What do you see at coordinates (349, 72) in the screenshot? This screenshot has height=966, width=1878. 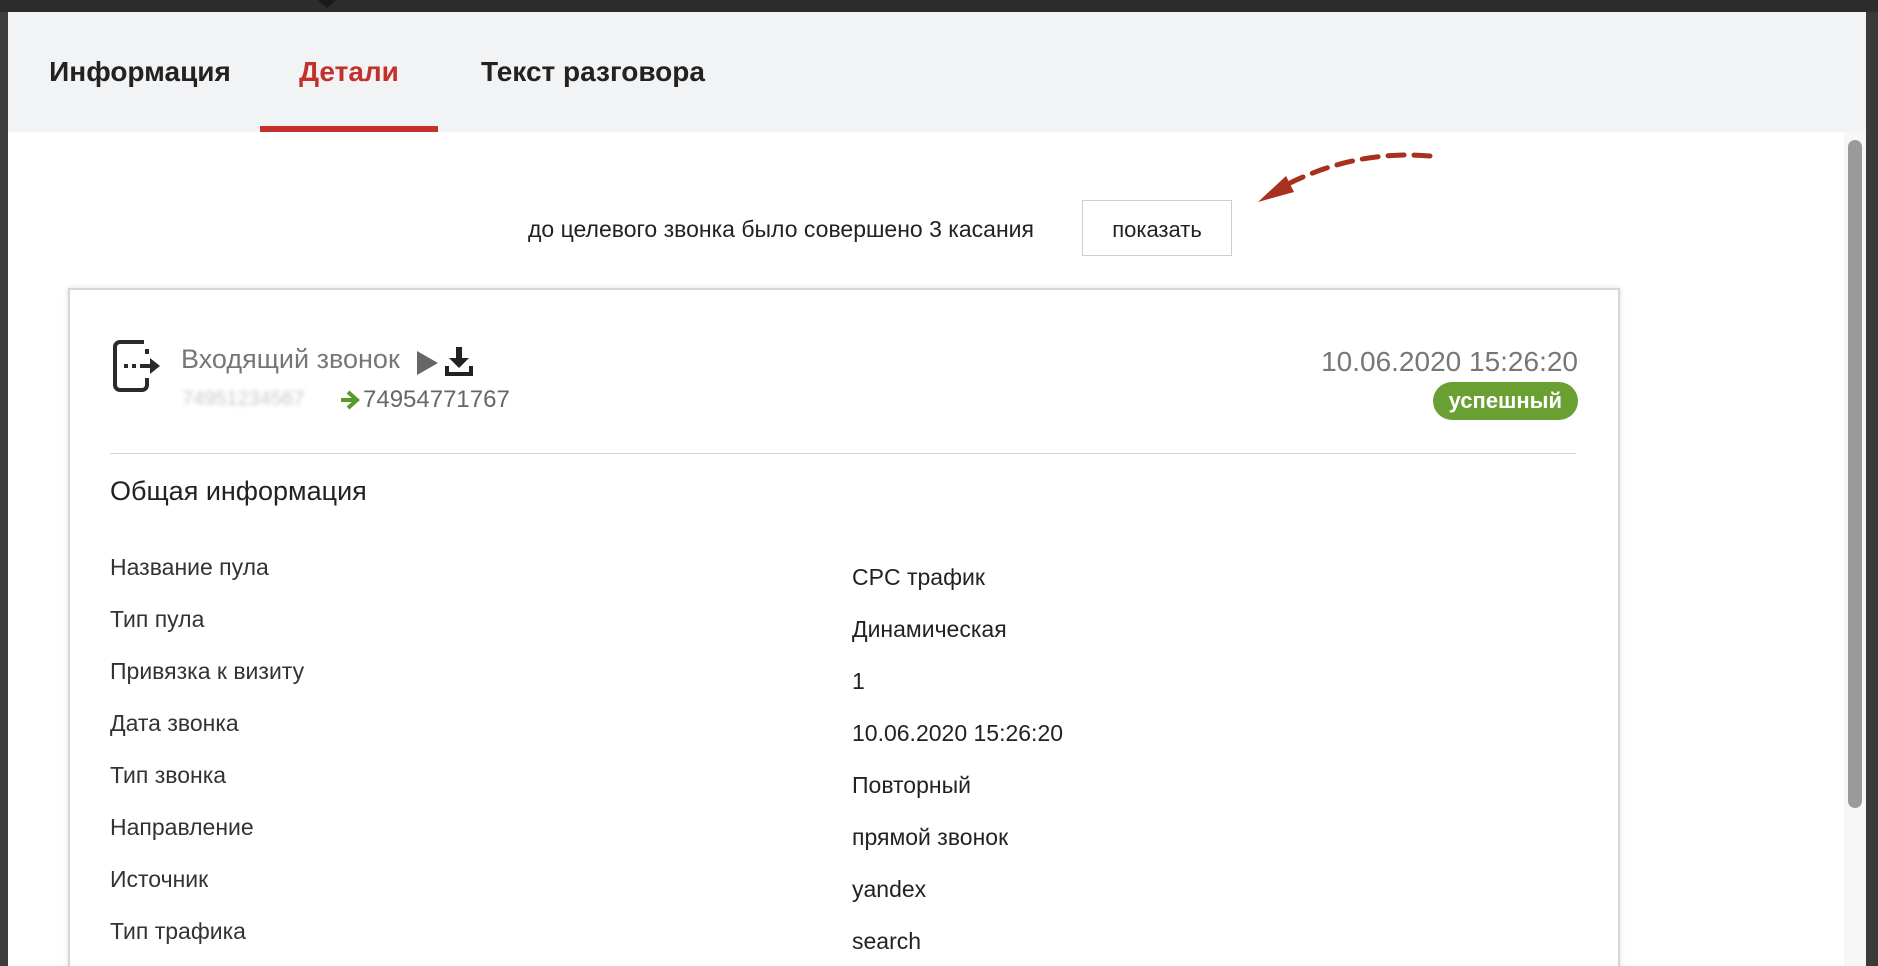 I see `tab-details: Детали` at bounding box center [349, 72].